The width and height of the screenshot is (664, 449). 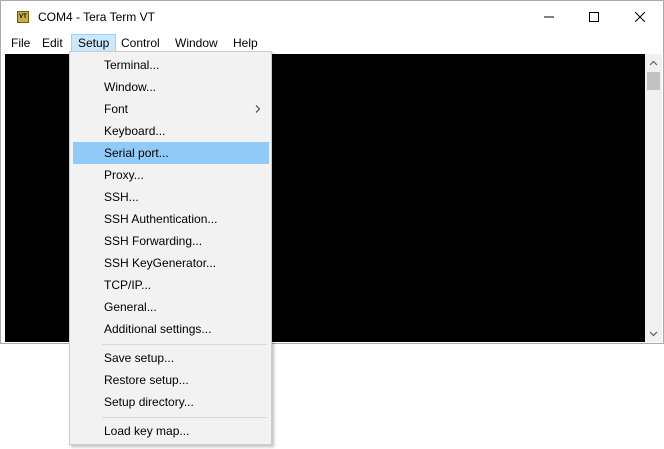 I want to click on minimize-icon, so click(x=549, y=17).